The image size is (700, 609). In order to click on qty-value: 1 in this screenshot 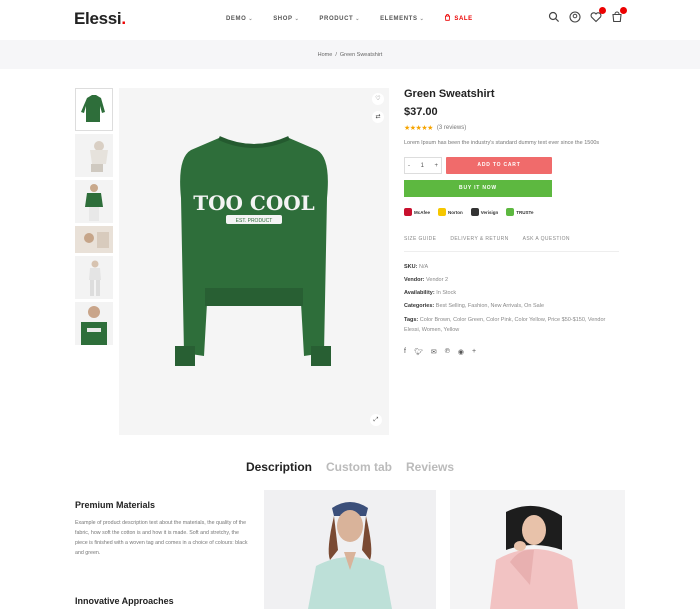, I will do `click(422, 166)`.